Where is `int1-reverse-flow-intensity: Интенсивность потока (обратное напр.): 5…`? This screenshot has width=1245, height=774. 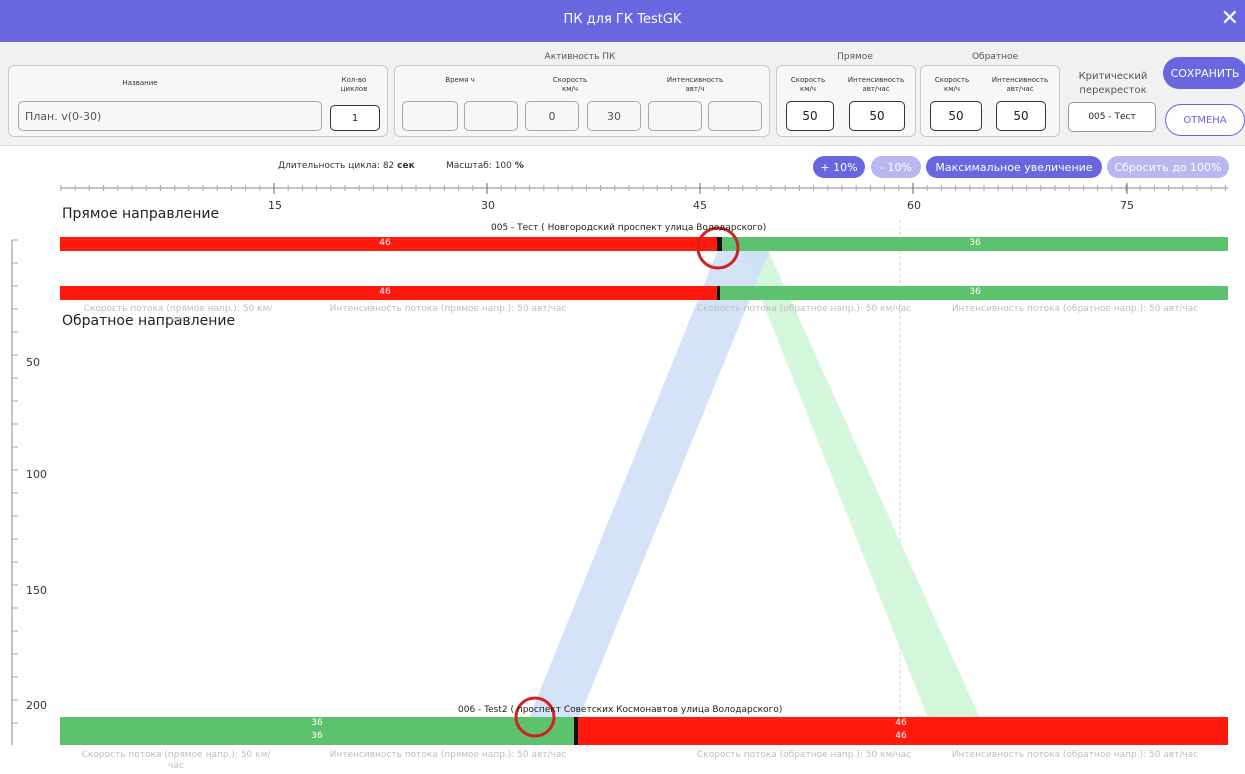 int1-reverse-flow-intensity: Интенсивность потока (обратное напр.): 5… is located at coordinates (1075, 309).